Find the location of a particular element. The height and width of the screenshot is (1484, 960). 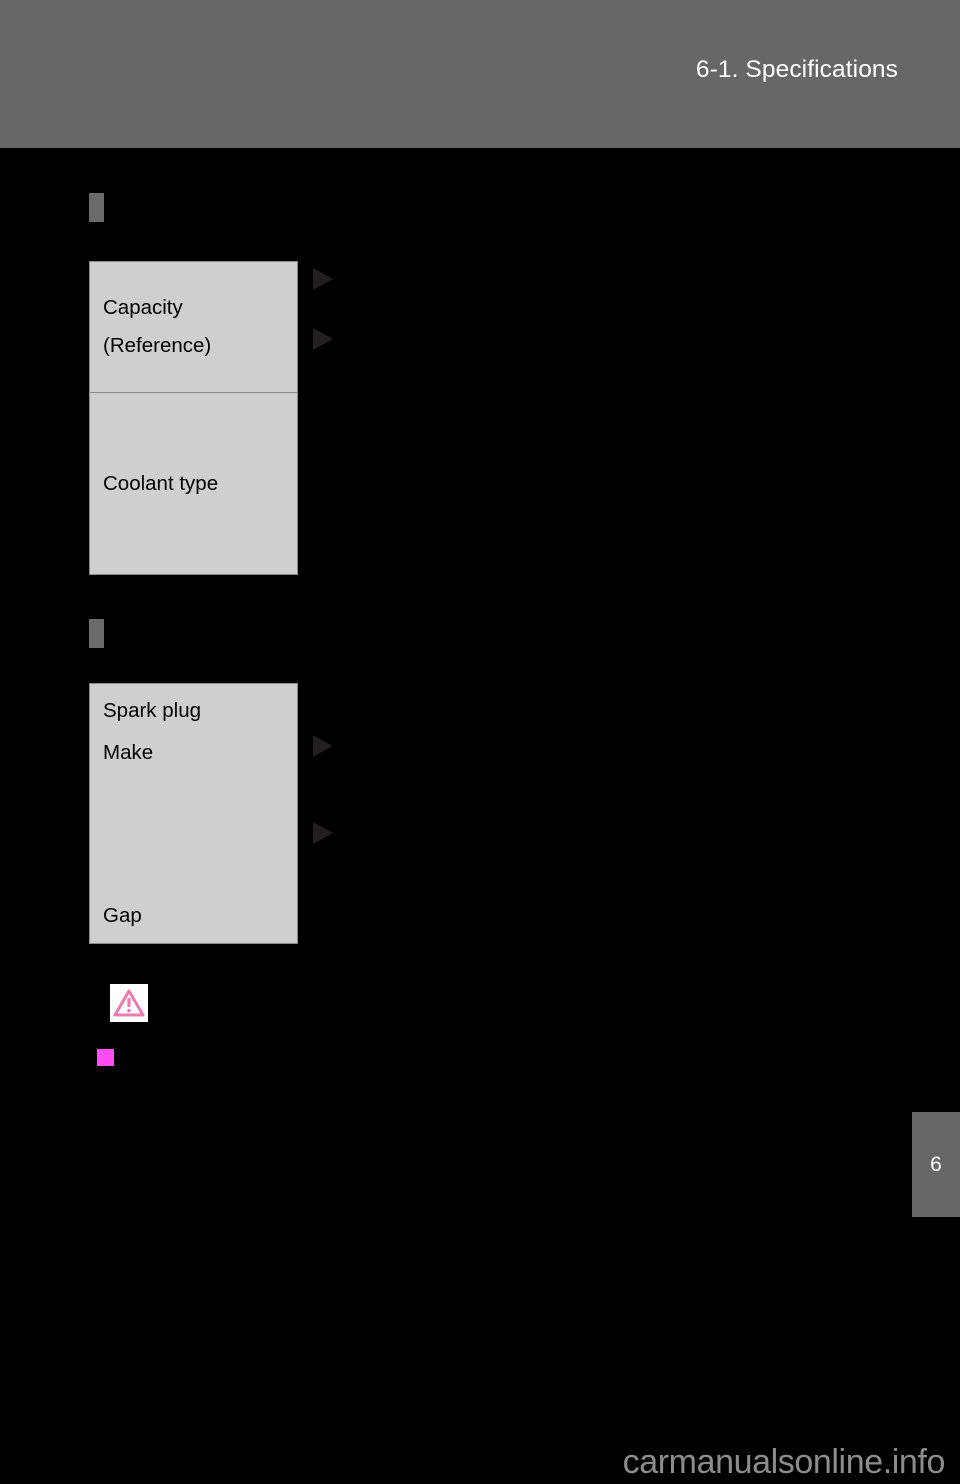

section-marker-cooling-system is located at coordinates (96, 207).